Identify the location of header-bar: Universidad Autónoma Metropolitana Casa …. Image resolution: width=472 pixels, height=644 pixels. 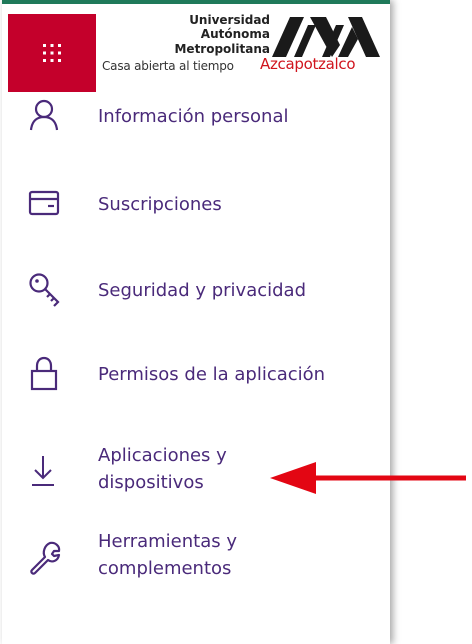
(198, 48).